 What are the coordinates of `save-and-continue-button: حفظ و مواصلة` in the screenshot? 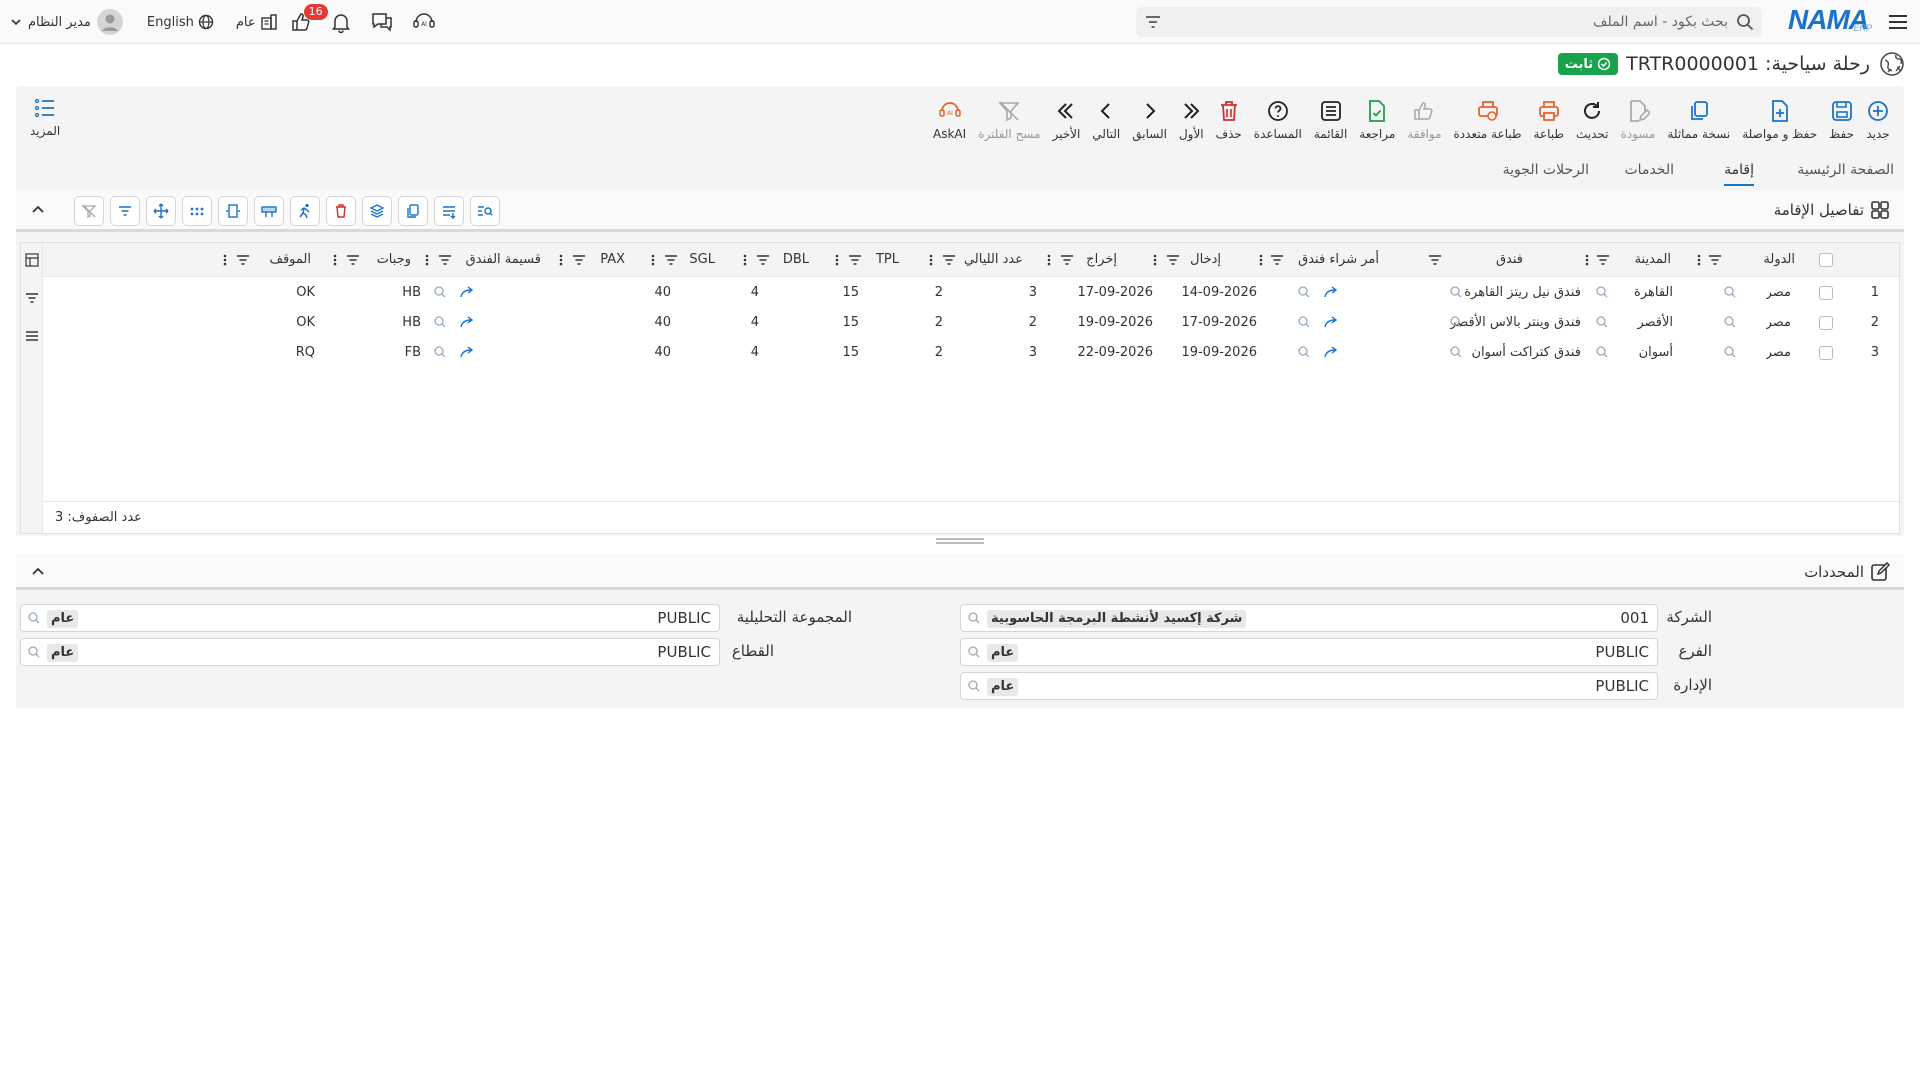 It's located at (1779, 120).